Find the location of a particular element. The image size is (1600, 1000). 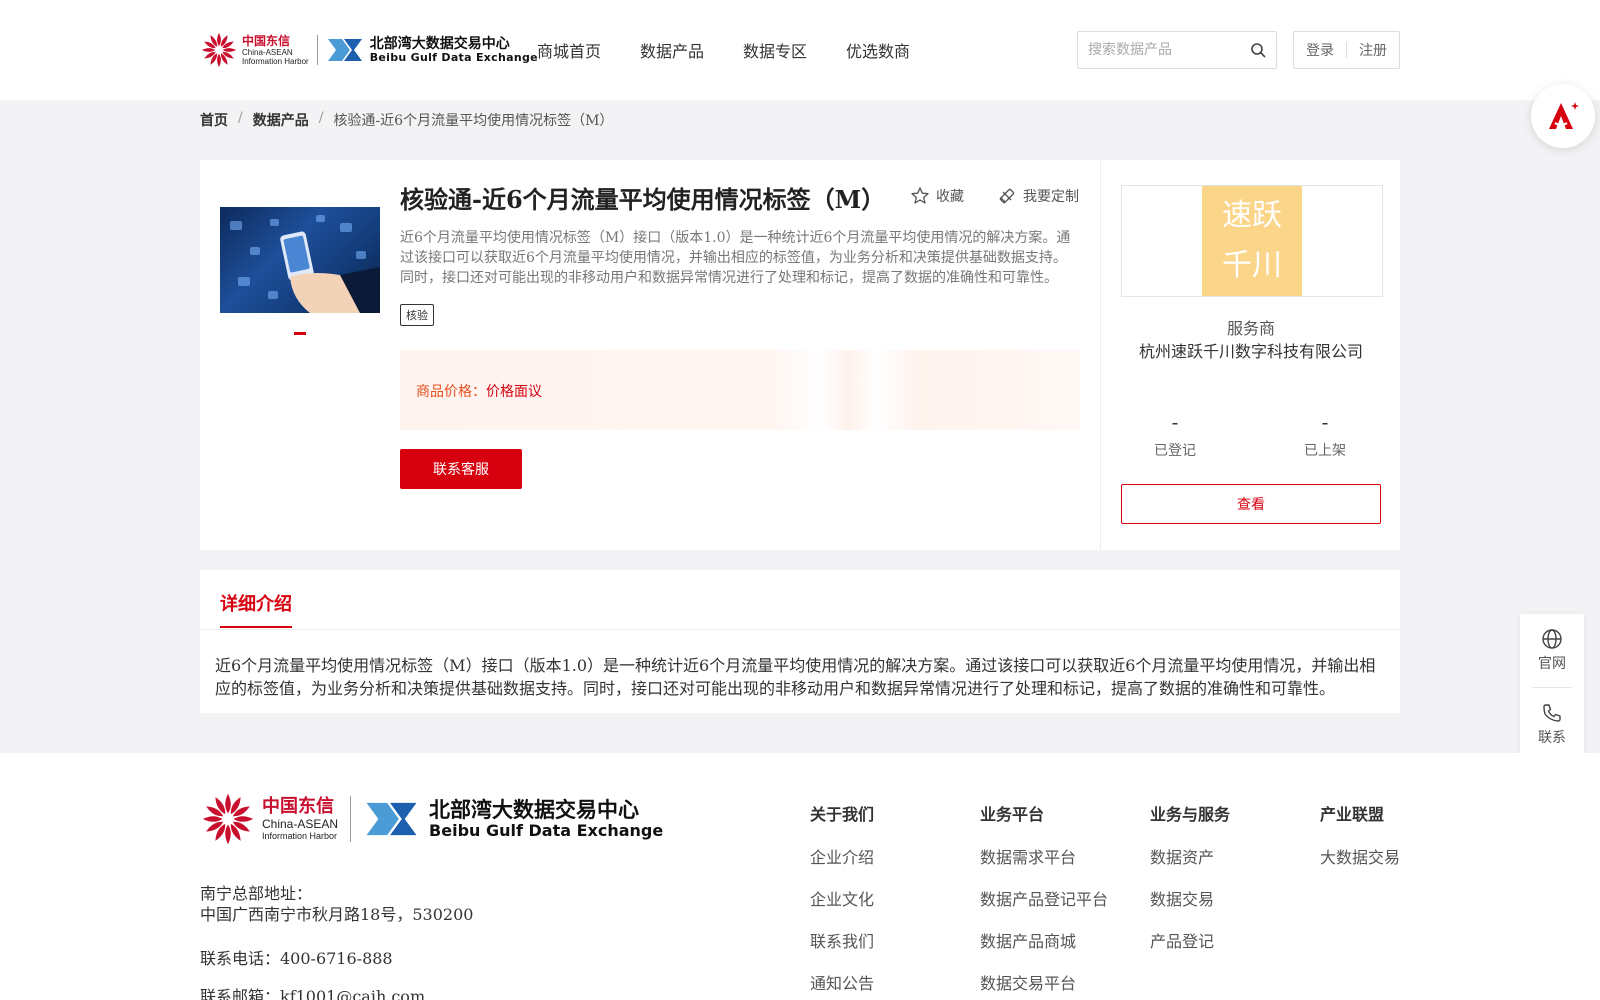

floating-assistant-button is located at coordinates (1563, 116).